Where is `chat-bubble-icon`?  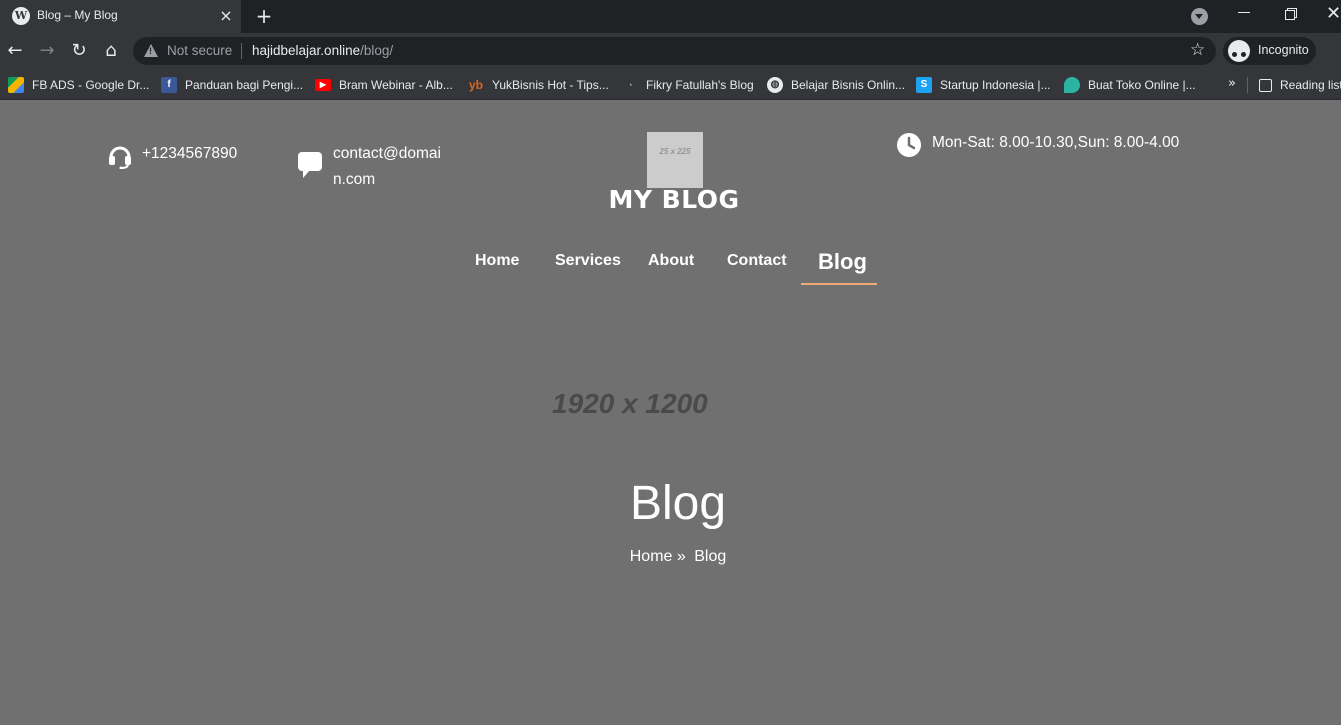
chat-bubble-icon is located at coordinates (310, 165).